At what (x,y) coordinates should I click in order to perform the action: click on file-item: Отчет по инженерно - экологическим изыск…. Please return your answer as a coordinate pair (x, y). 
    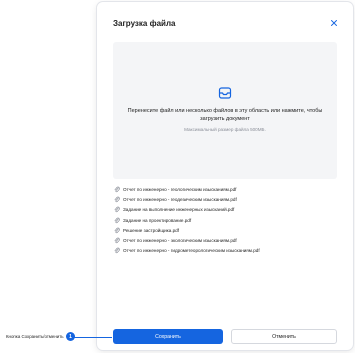
    Looking at the image, I should click on (229, 240).